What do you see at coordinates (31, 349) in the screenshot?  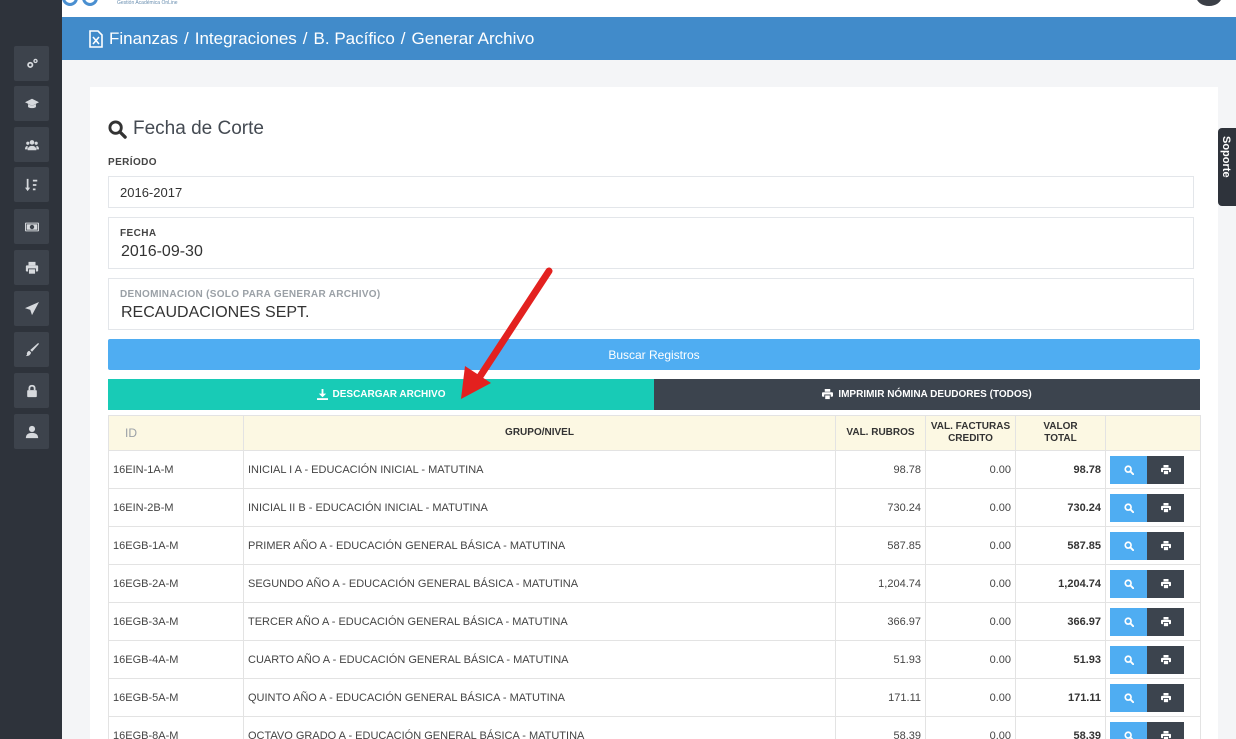 I see `sidebar-brush-button` at bounding box center [31, 349].